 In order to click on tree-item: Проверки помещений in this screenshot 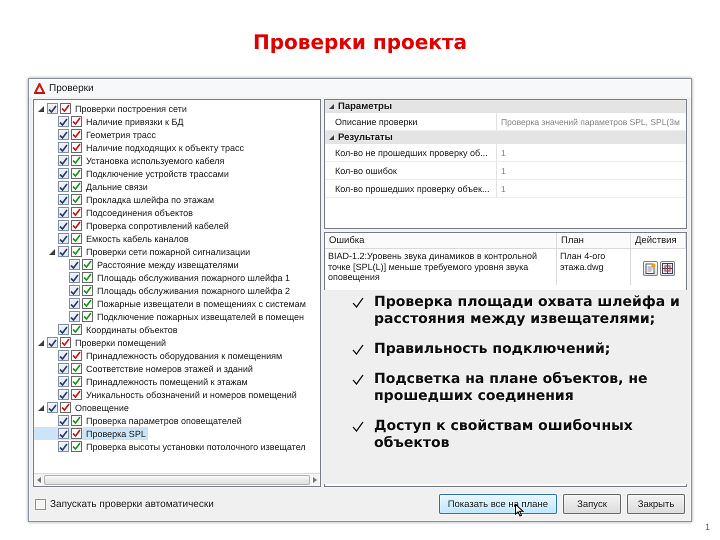, I will do `click(101, 342)`.